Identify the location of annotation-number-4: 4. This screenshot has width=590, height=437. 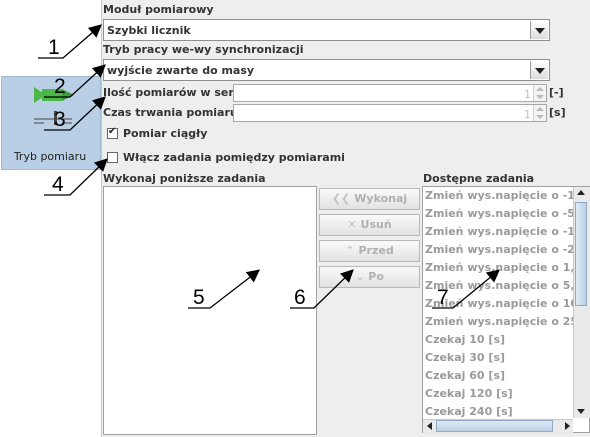
(58, 184).